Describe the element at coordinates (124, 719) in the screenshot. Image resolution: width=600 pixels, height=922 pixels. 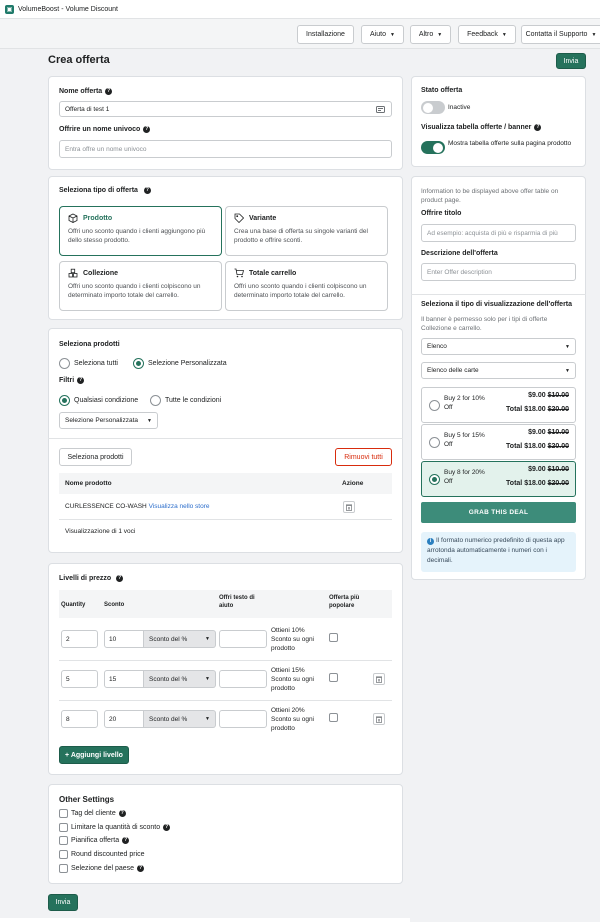
I see `tier-discount-input: 20` at that location.